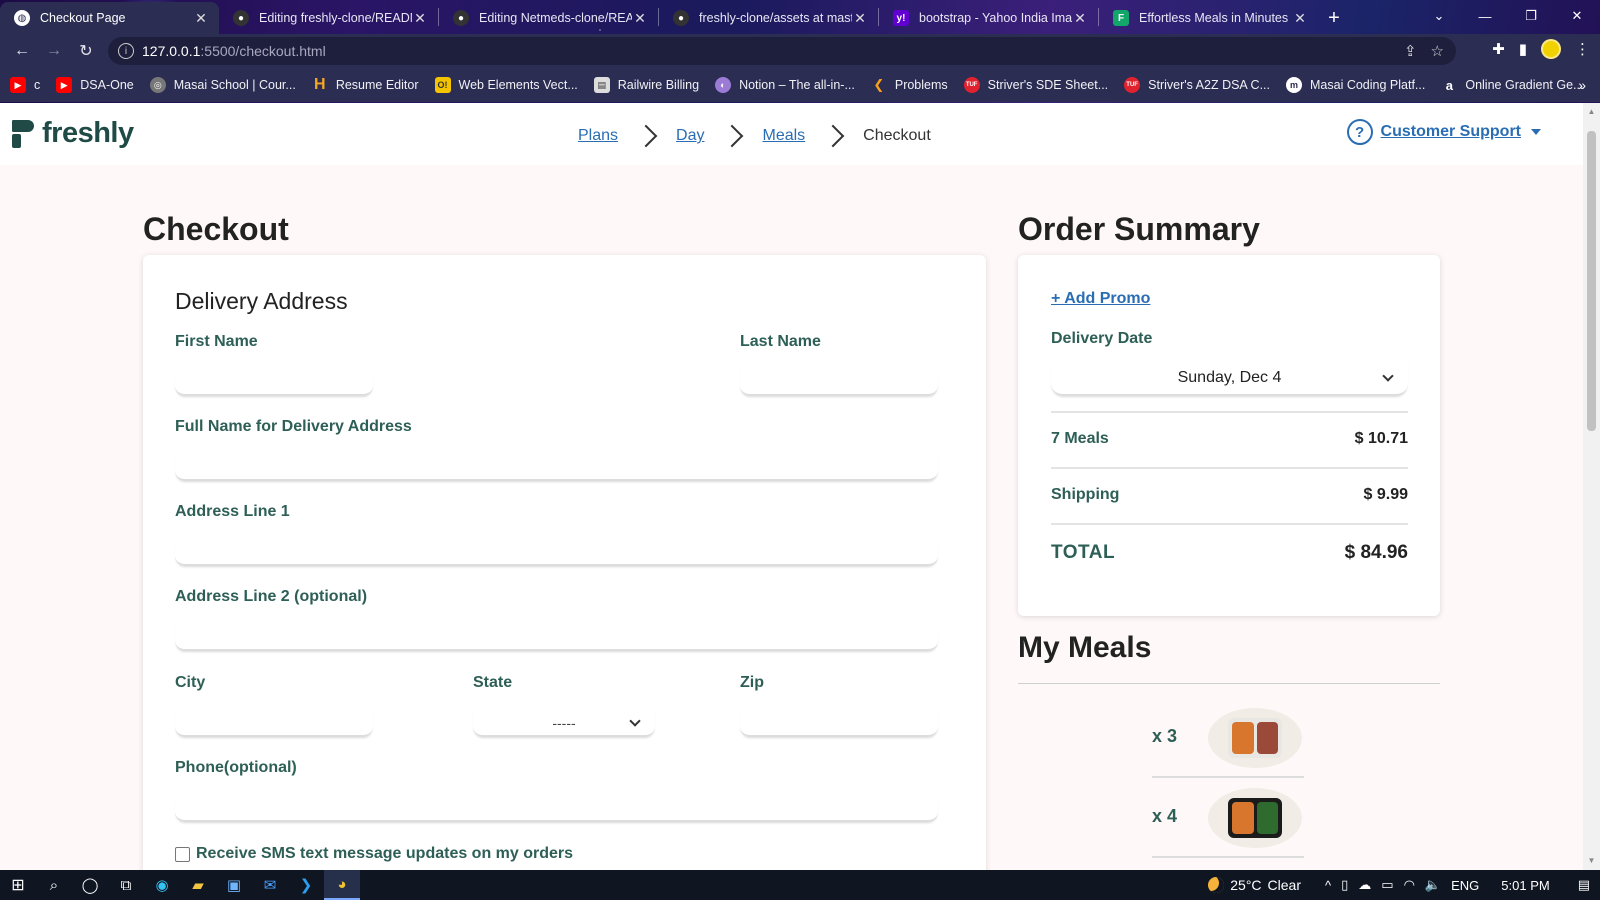 Image resolution: width=1600 pixels, height=900 pixels. I want to click on extensions-icon: ✚, so click(1498, 49).